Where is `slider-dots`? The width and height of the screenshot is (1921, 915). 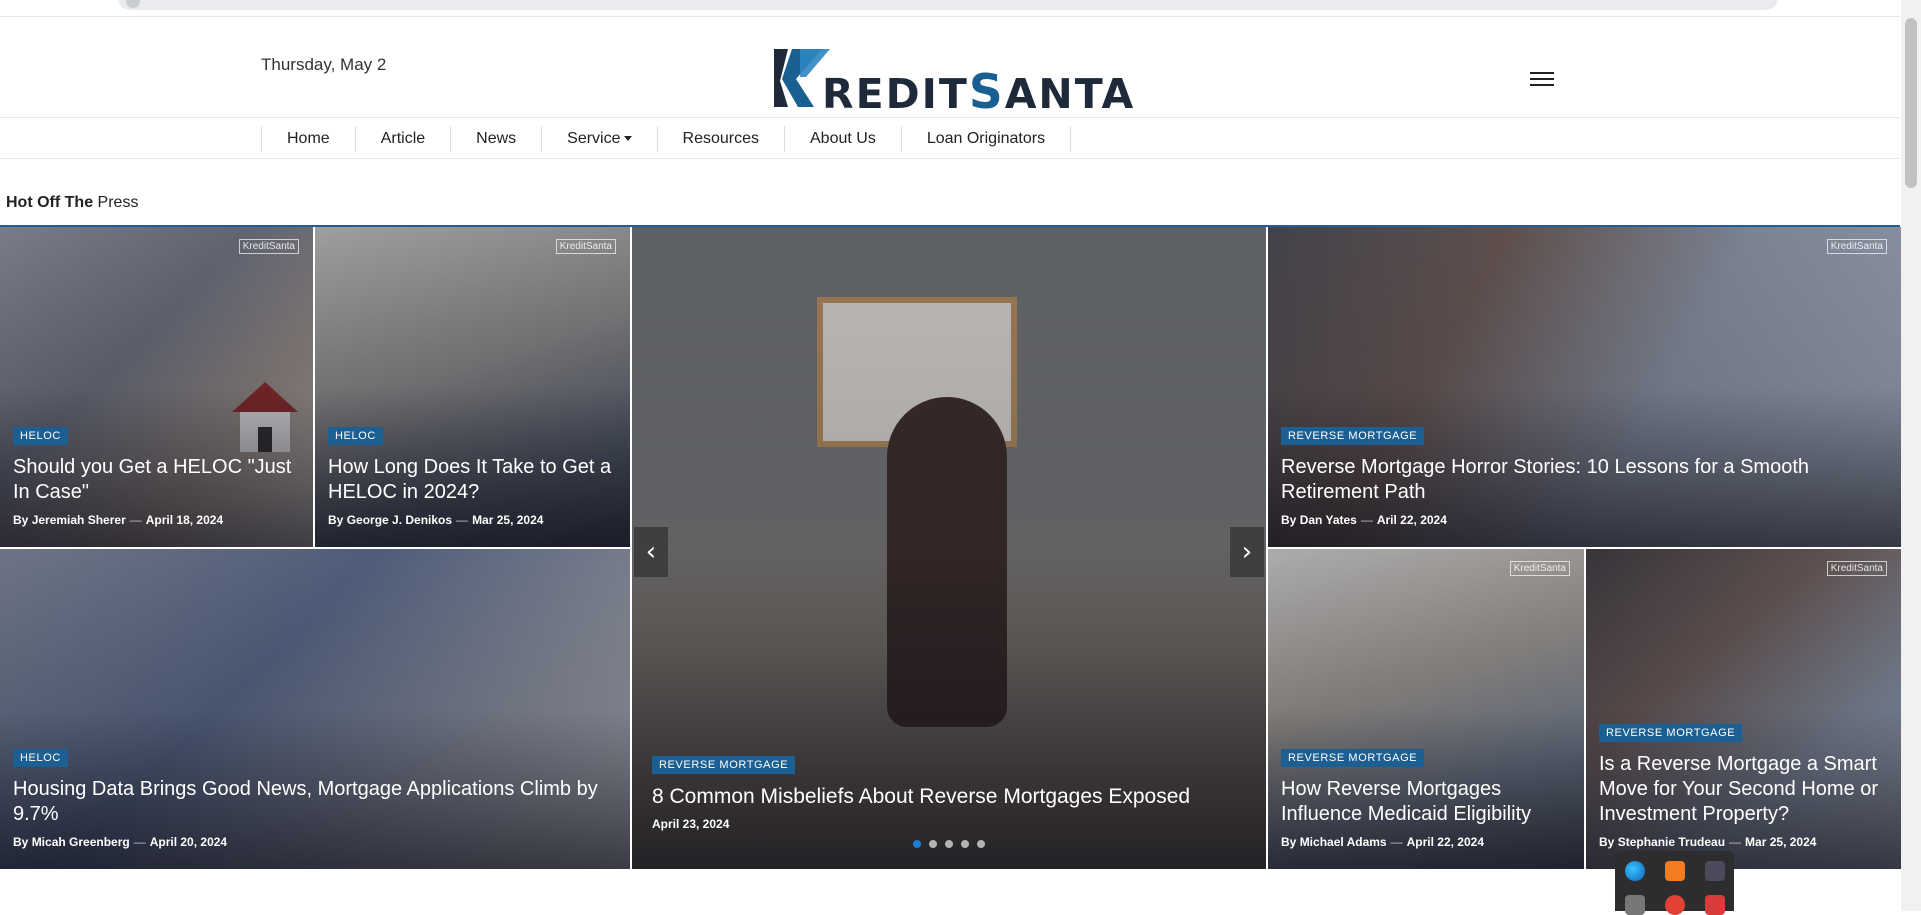
slider-dots is located at coordinates (949, 844).